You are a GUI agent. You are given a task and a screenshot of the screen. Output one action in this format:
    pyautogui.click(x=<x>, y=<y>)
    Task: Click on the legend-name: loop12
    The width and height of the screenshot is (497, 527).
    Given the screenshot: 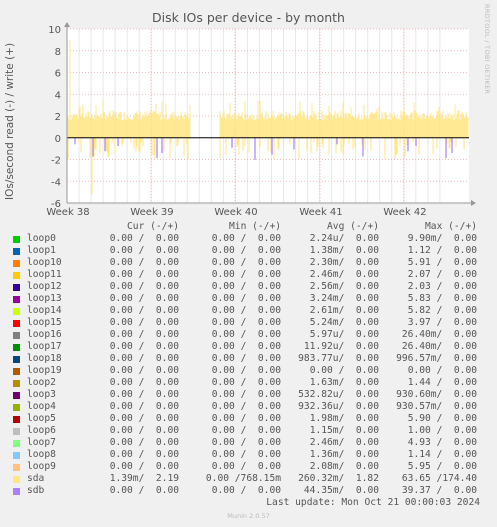 What is the action you would take?
    pyautogui.click(x=44, y=286)
    